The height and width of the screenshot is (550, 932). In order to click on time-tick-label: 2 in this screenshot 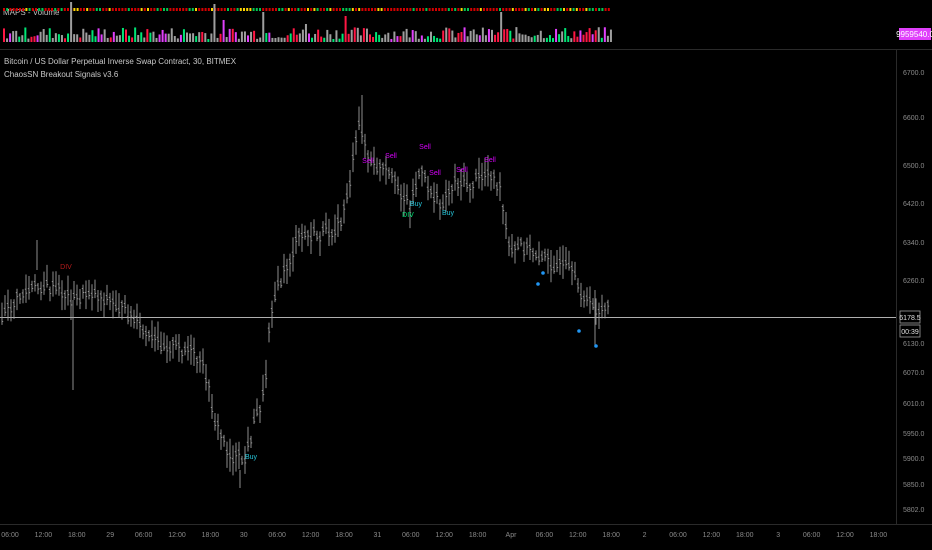, I will do `click(645, 535)`.